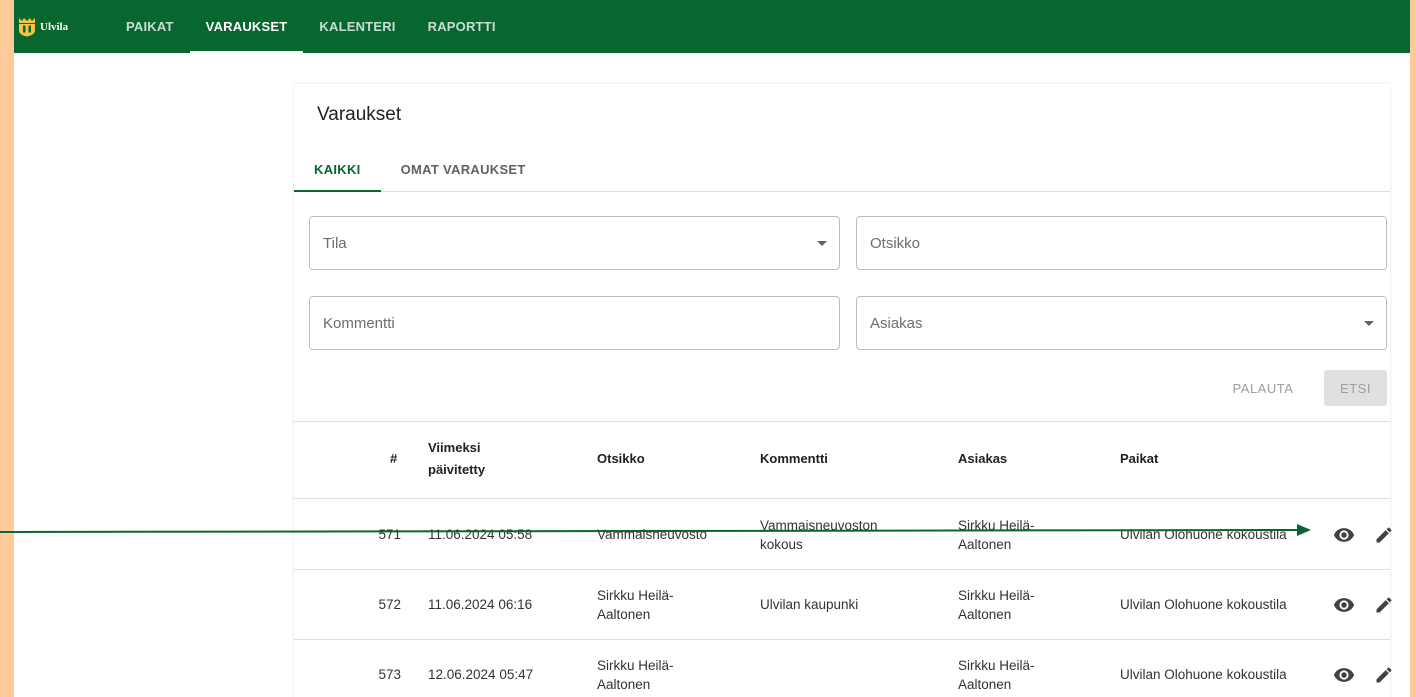 The width and height of the screenshot is (1416, 697). Describe the element at coordinates (842, 421) in the screenshot. I see `header-divider-top` at that location.